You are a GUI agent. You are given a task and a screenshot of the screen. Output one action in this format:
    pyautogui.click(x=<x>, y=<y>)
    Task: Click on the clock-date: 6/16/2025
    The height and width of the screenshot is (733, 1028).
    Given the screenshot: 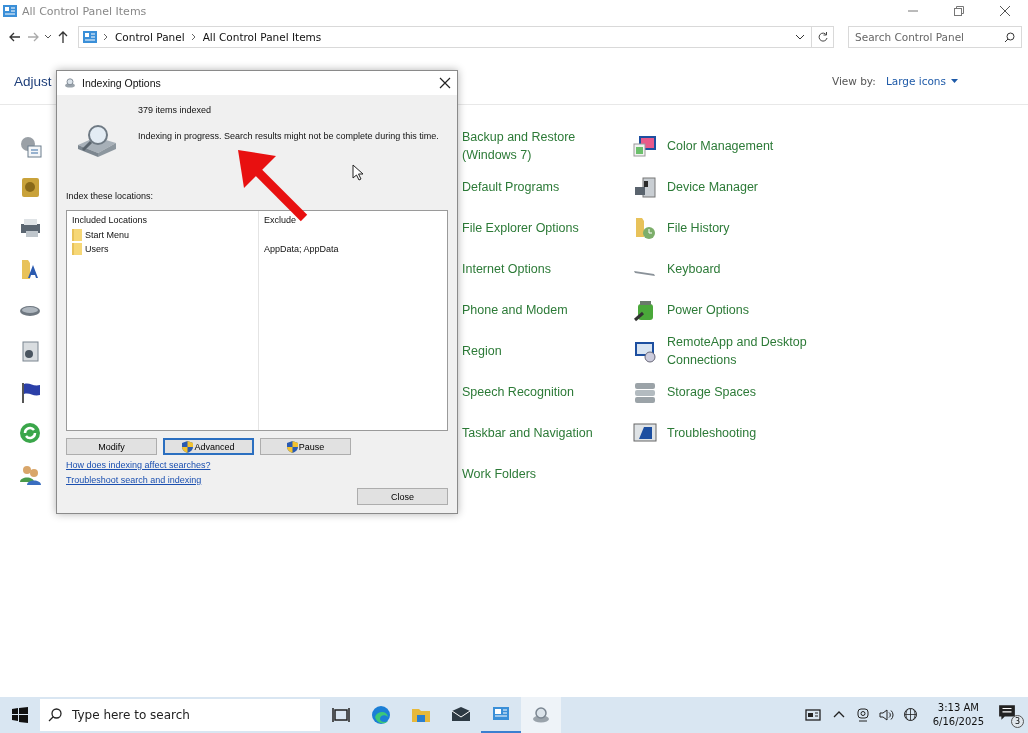 What is the action you would take?
    pyautogui.click(x=958, y=722)
    